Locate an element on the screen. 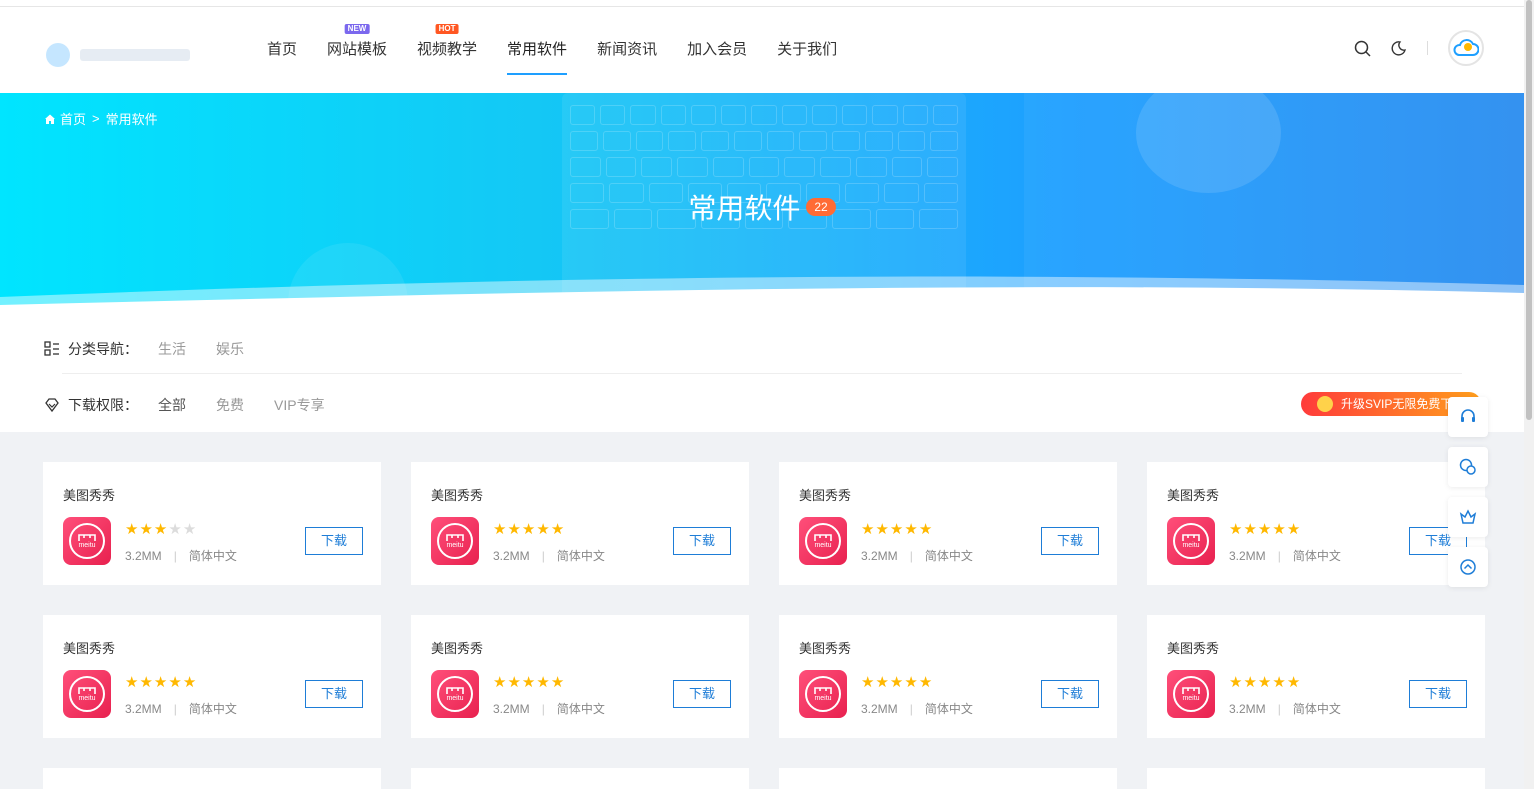  nav-item-label: 网站模板 is located at coordinates (357, 49).